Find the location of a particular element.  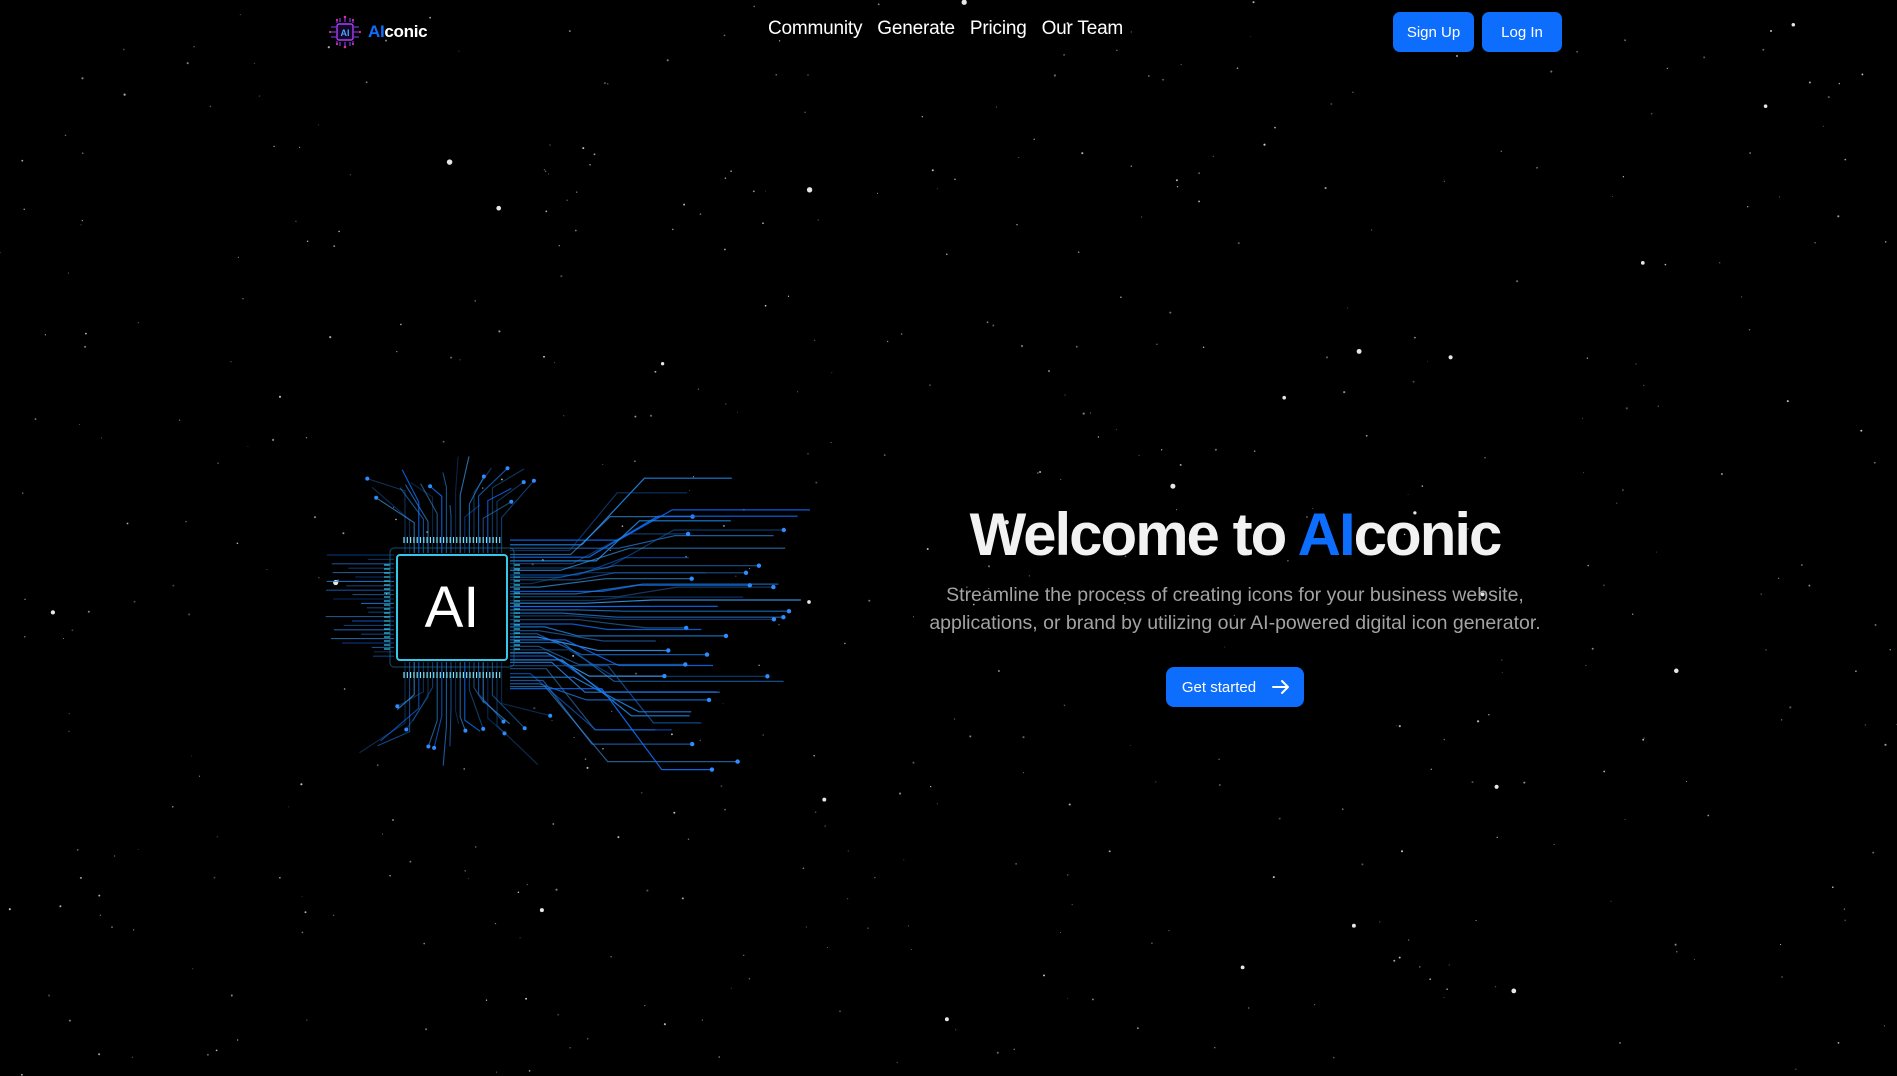

log-in-button: Log In is located at coordinates (1522, 32).